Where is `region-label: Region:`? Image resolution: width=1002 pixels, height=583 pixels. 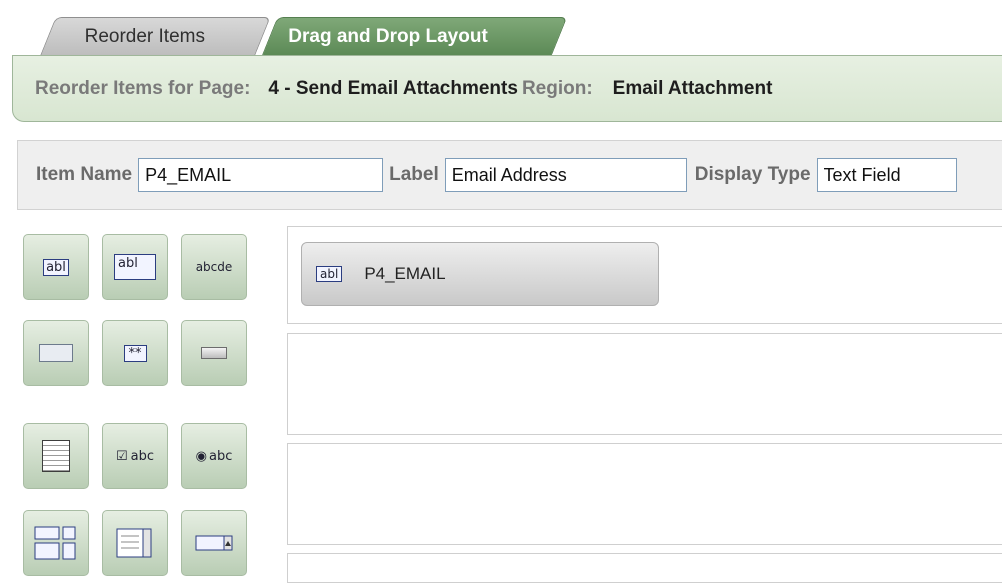 region-label: Region: is located at coordinates (557, 88).